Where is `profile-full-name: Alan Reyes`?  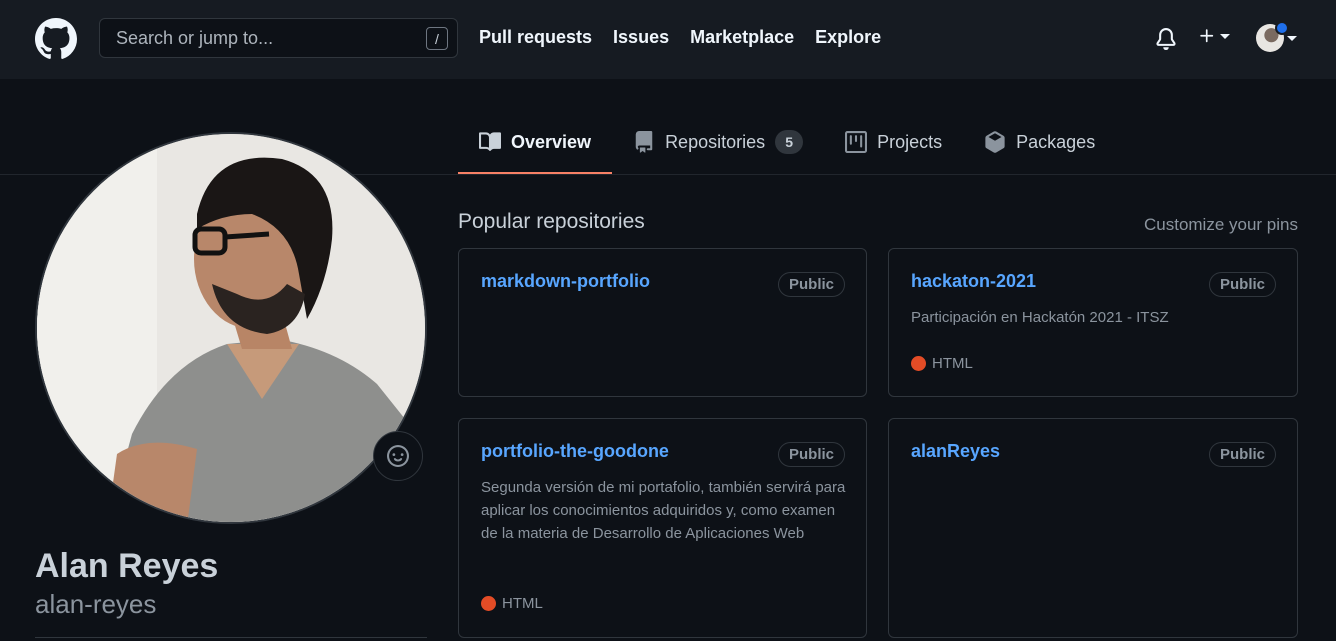 profile-full-name: Alan Reyes is located at coordinates (127, 566).